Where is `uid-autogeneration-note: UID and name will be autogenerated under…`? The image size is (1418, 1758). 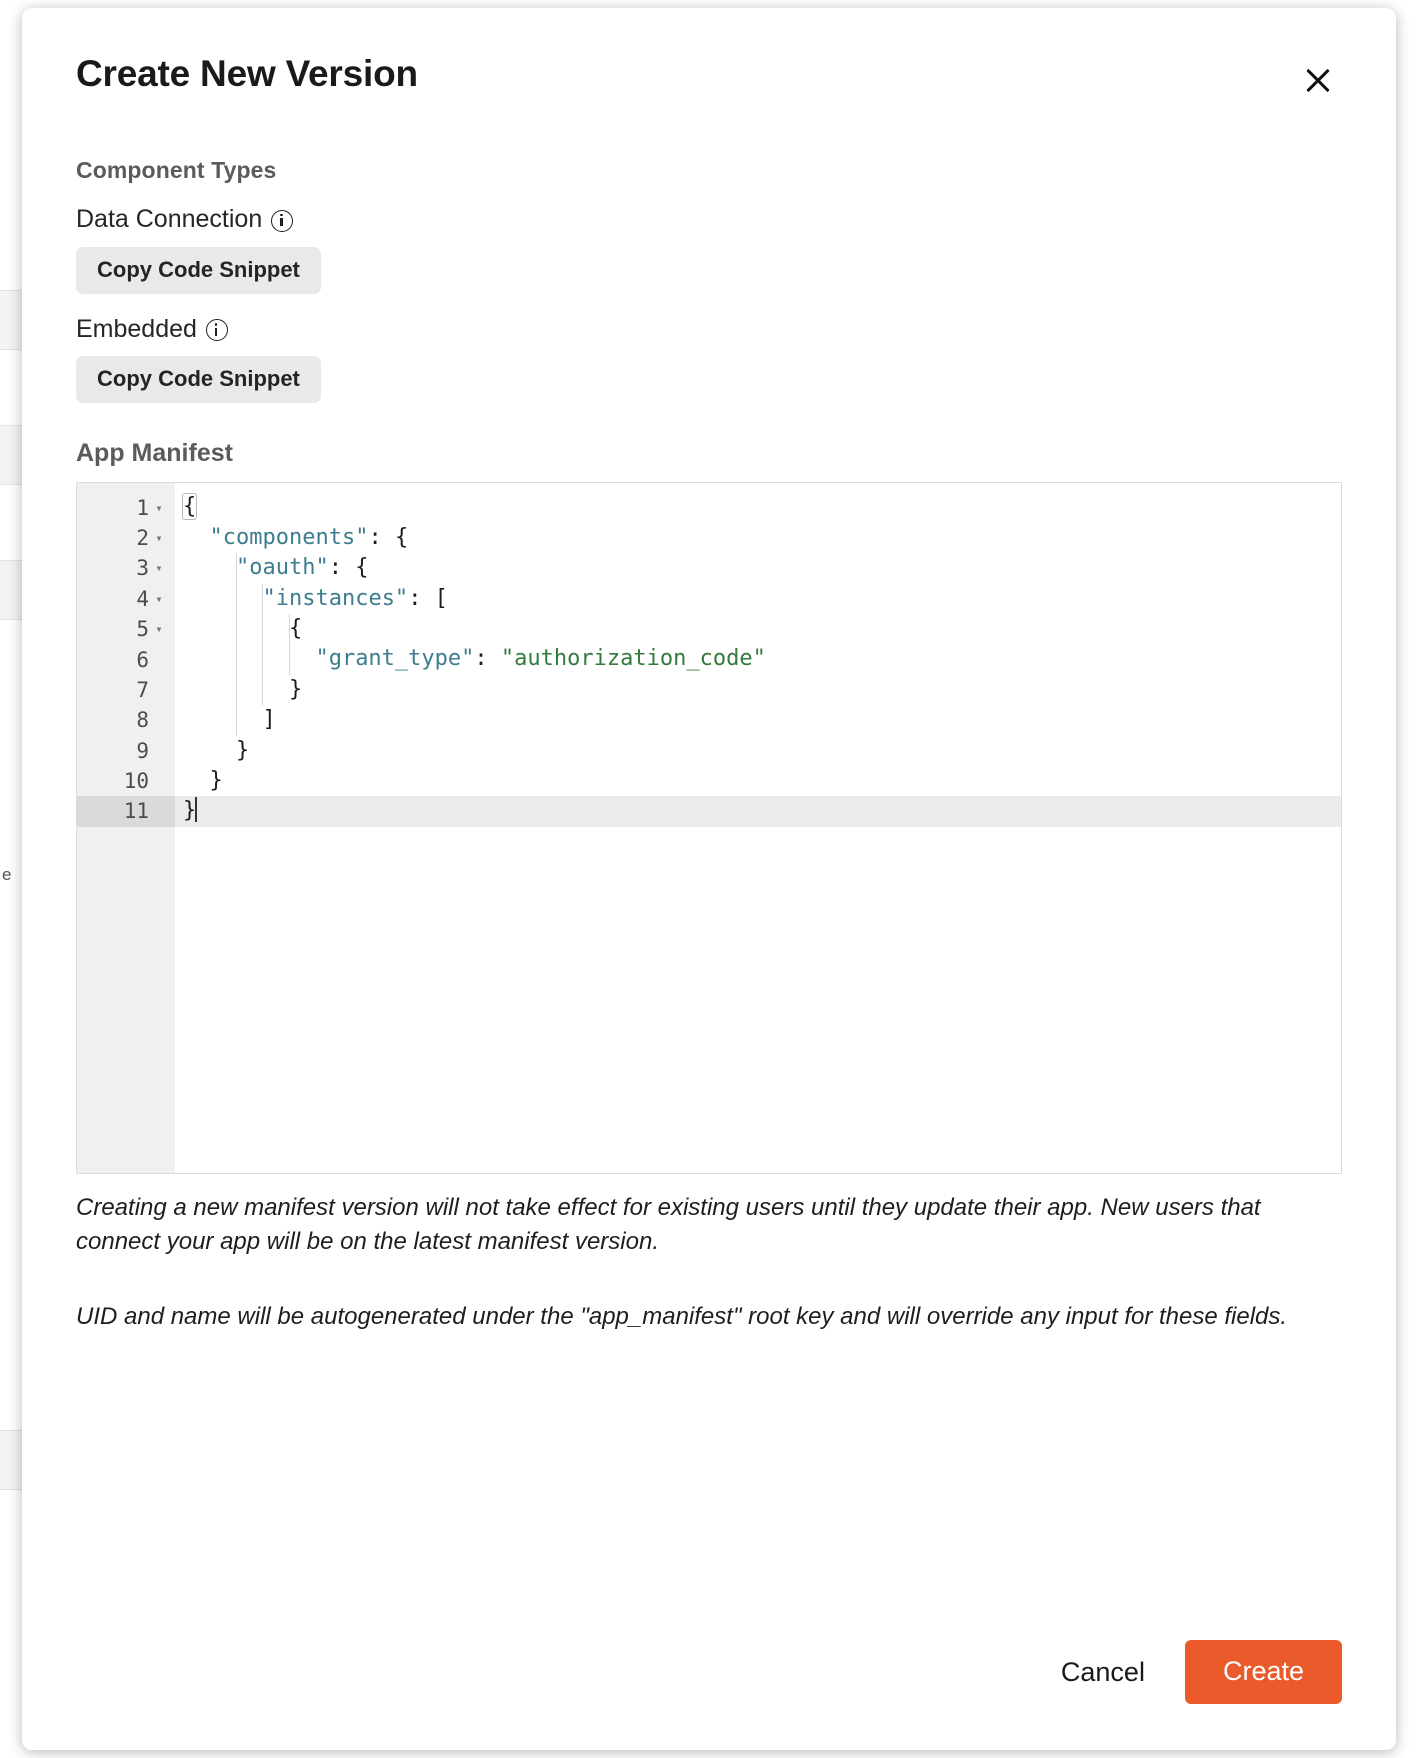
uid-autogeneration-note: UID and name will be autogenerated under… is located at coordinates (682, 1316).